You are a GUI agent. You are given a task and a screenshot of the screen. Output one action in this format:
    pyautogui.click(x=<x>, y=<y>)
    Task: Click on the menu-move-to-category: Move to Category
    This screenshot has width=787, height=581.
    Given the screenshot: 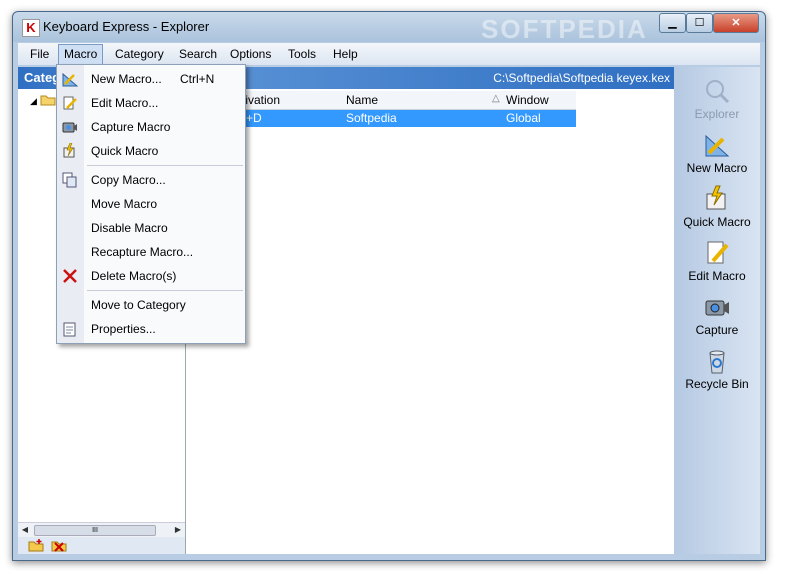 What is the action you would take?
    pyautogui.click(x=151, y=305)
    